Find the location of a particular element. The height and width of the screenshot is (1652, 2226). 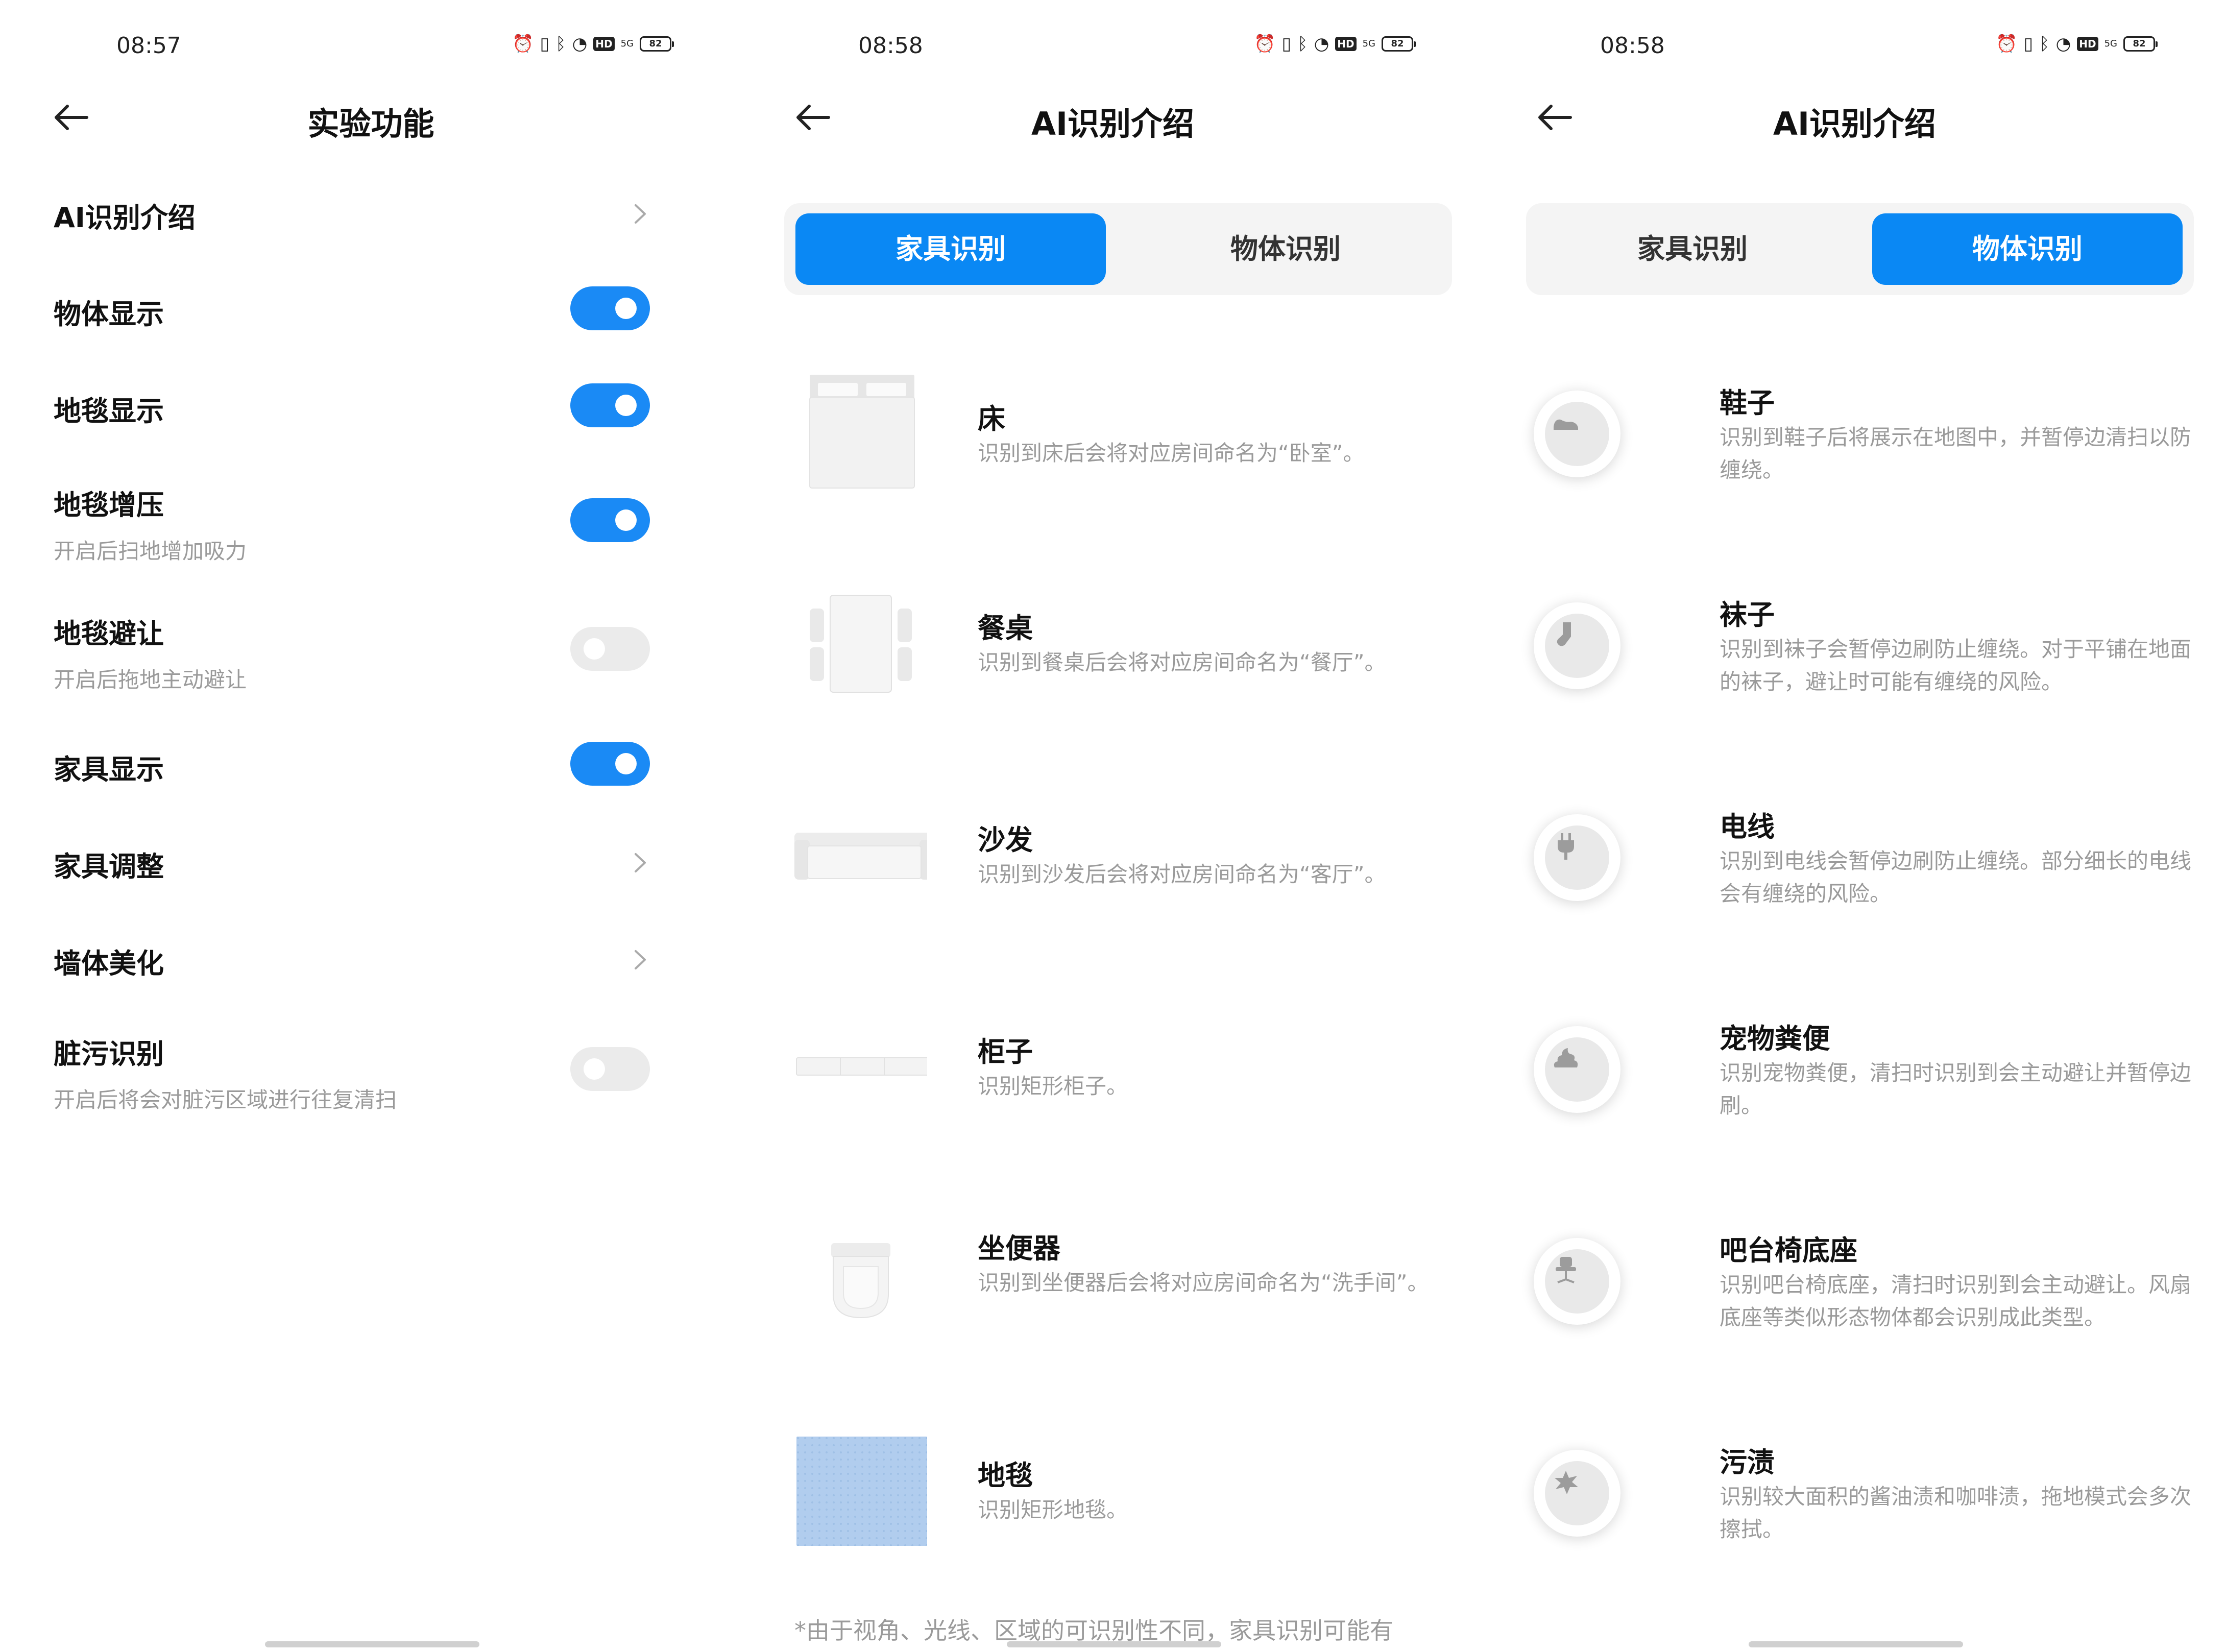

item-description: 识别矩形柜子。 is located at coordinates (1053, 1086).